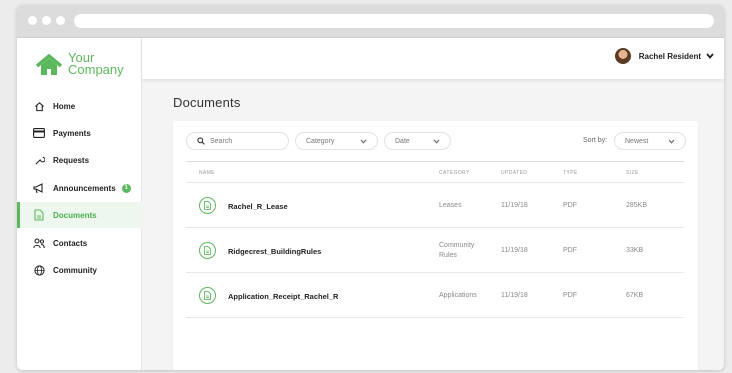 Image resolution: width=732 pixels, height=373 pixels. Describe the element at coordinates (435, 205) in the screenshot. I see `table-row: Rachel_R_Lease Leases 11/19/18 PDF 285KB` at that location.